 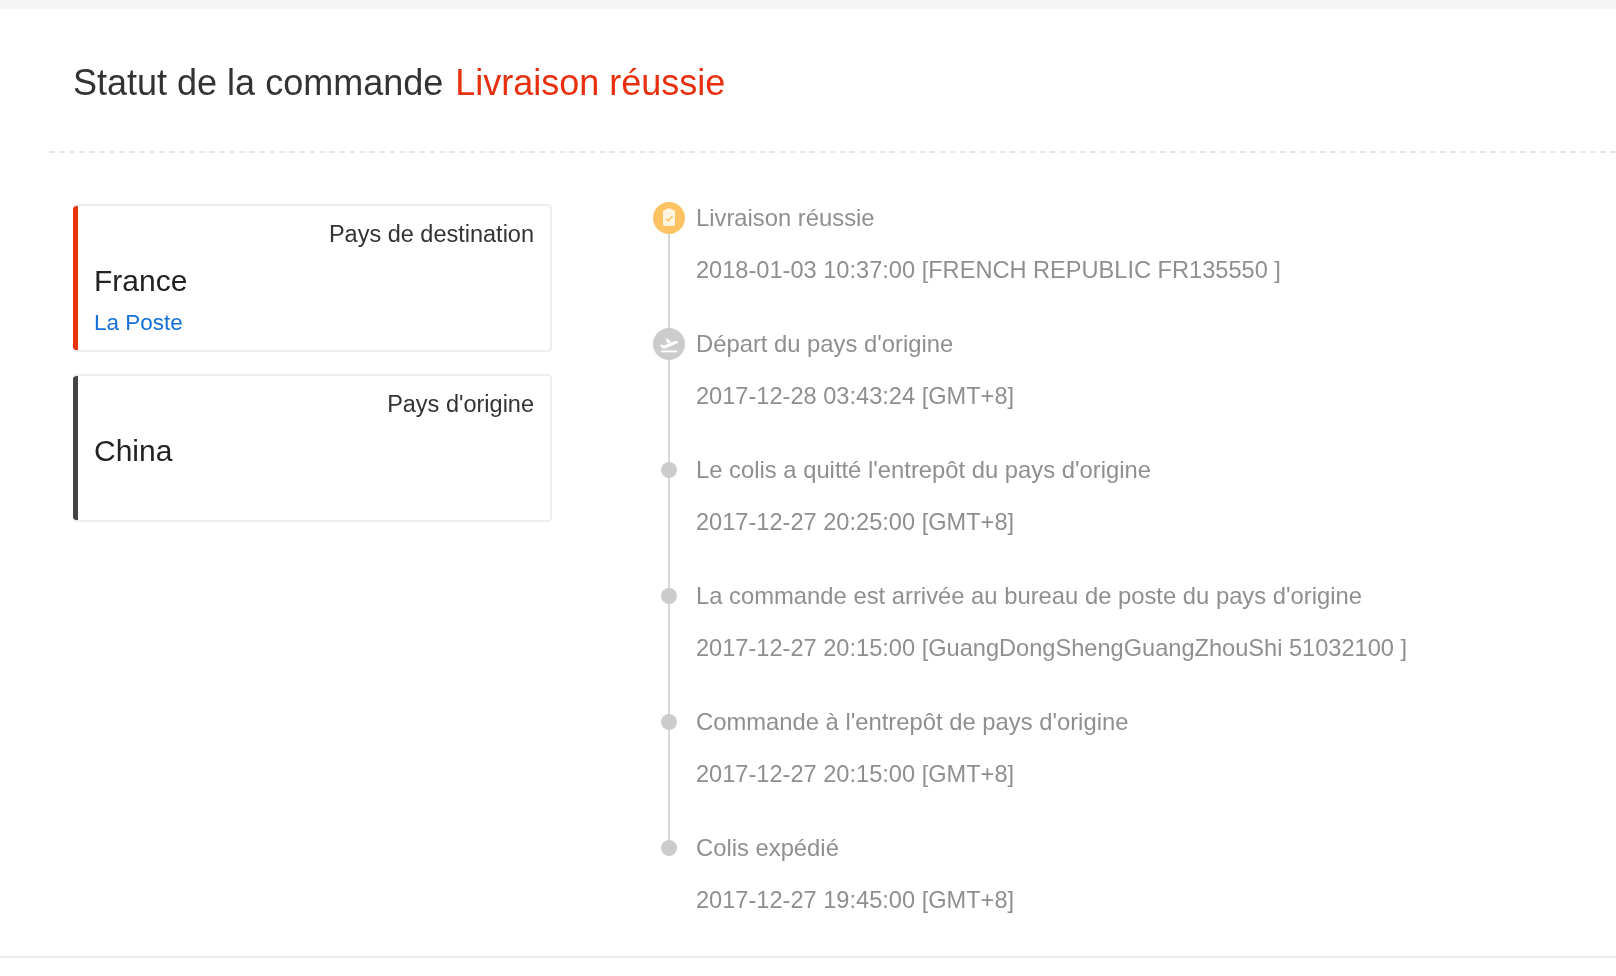 What do you see at coordinates (855, 396) in the screenshot?
I see `event-date: 2017-12-28 03:43:24 [GMT+8]` at bounding box center [855, 396].